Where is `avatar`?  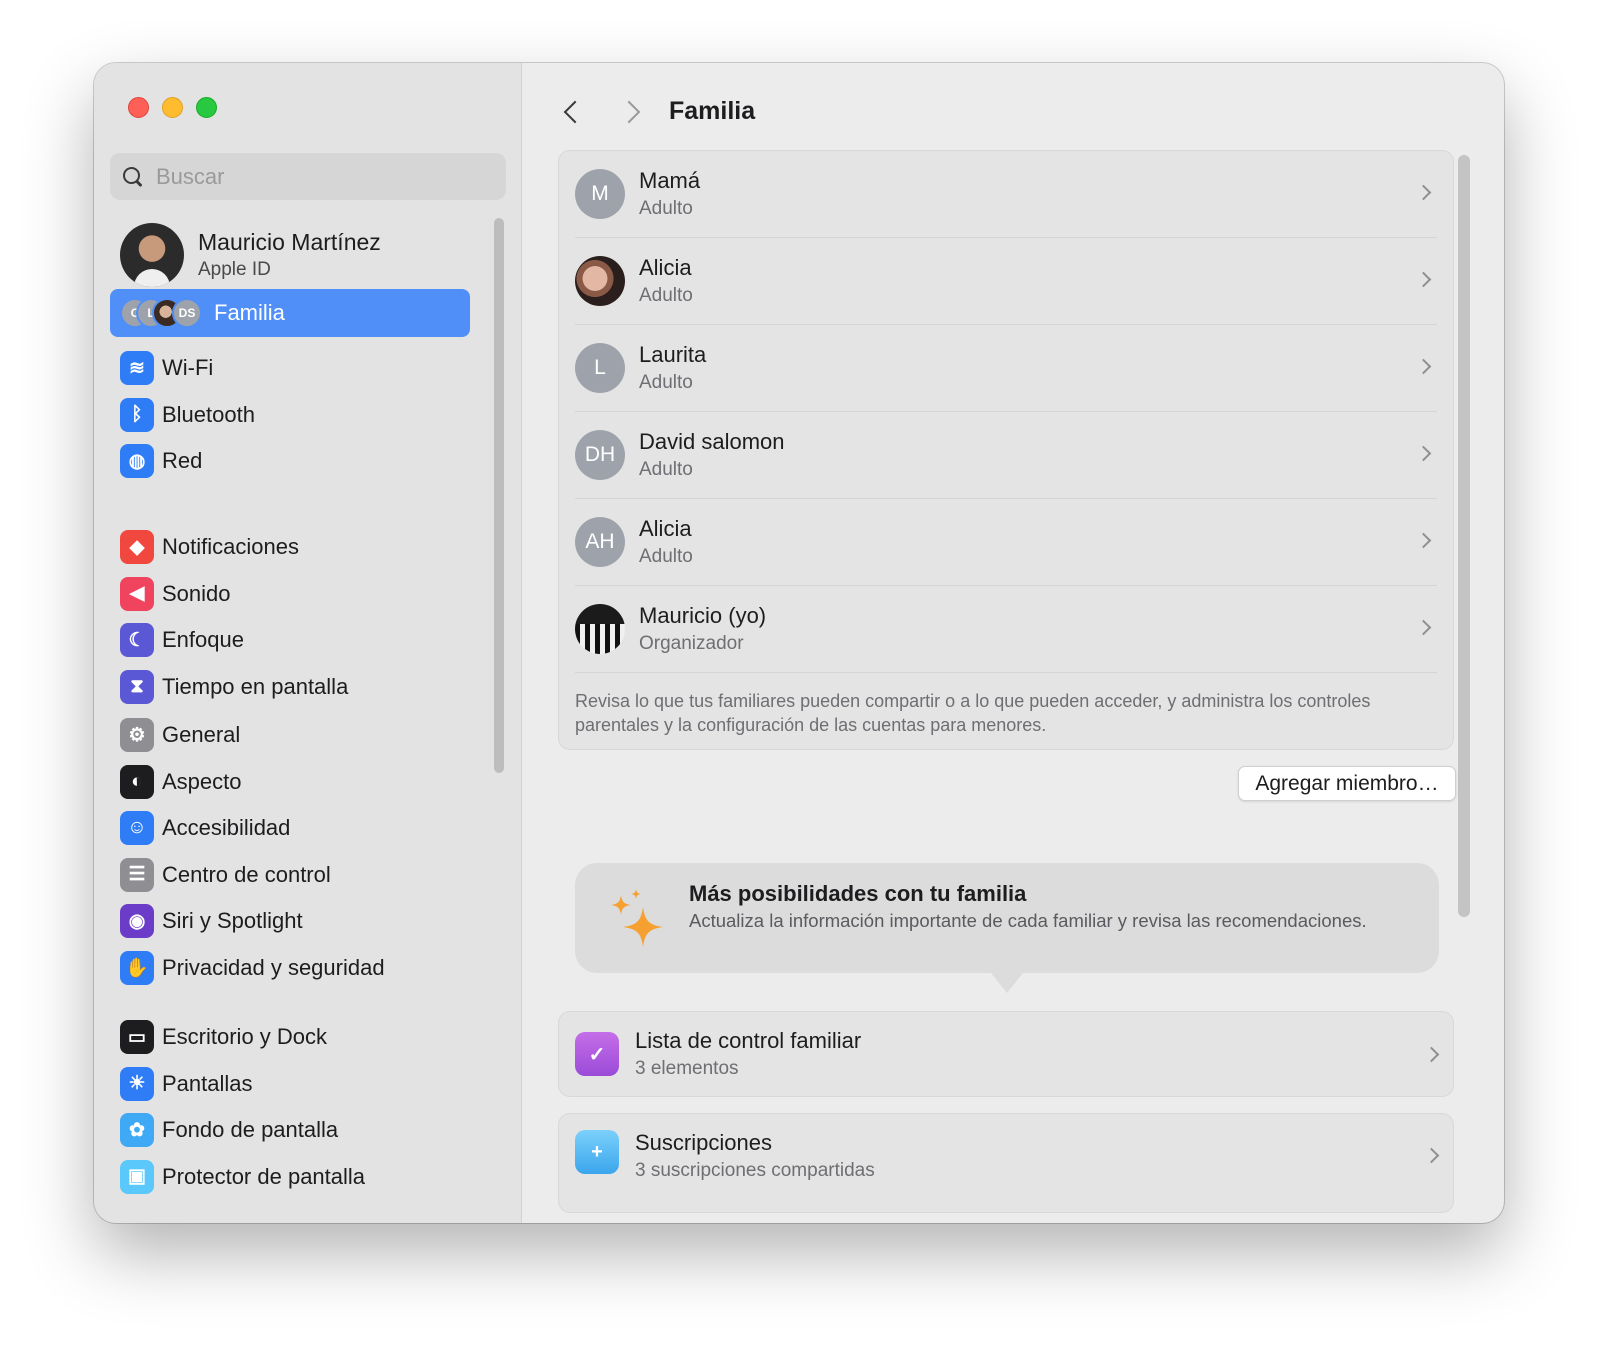
avatar is located at coordinates (600, 281).